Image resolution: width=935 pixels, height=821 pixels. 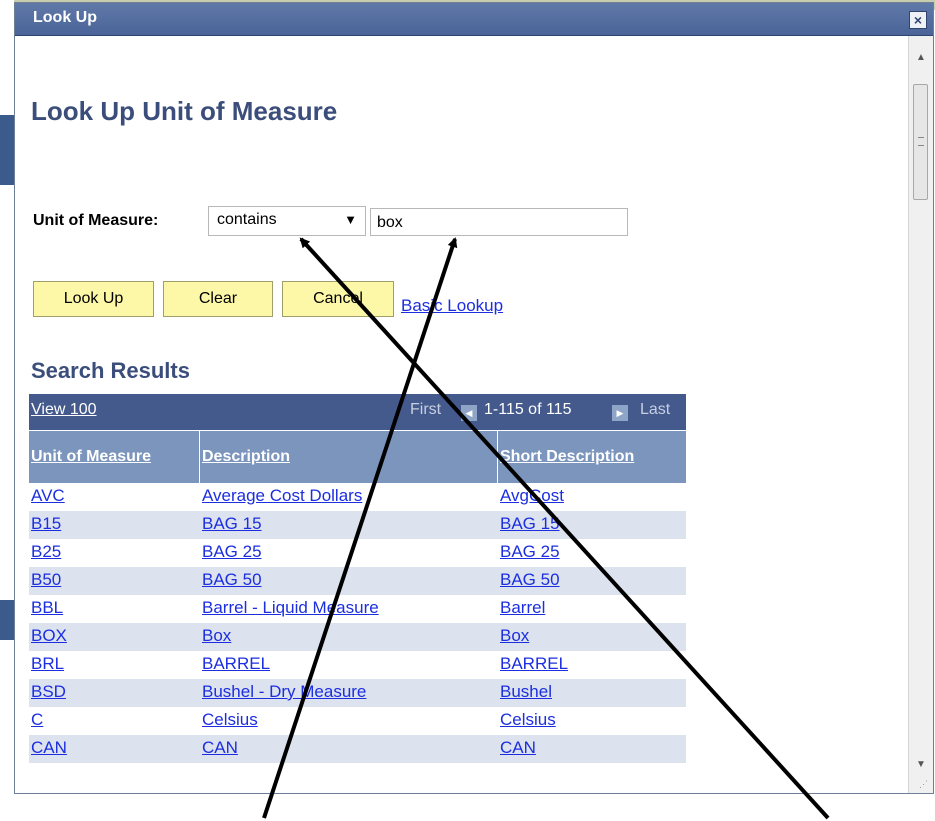 I want to click on annotation-arrow-to-input, so click(x=360, y=528).